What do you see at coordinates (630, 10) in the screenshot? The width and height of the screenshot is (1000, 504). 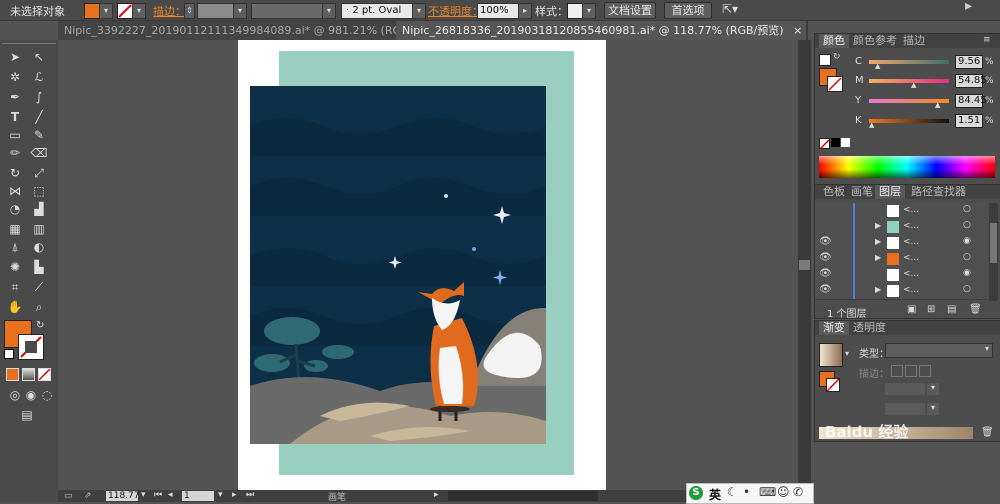 I see `document-setup-button: 文档设置` at bounding box center [630, 10].